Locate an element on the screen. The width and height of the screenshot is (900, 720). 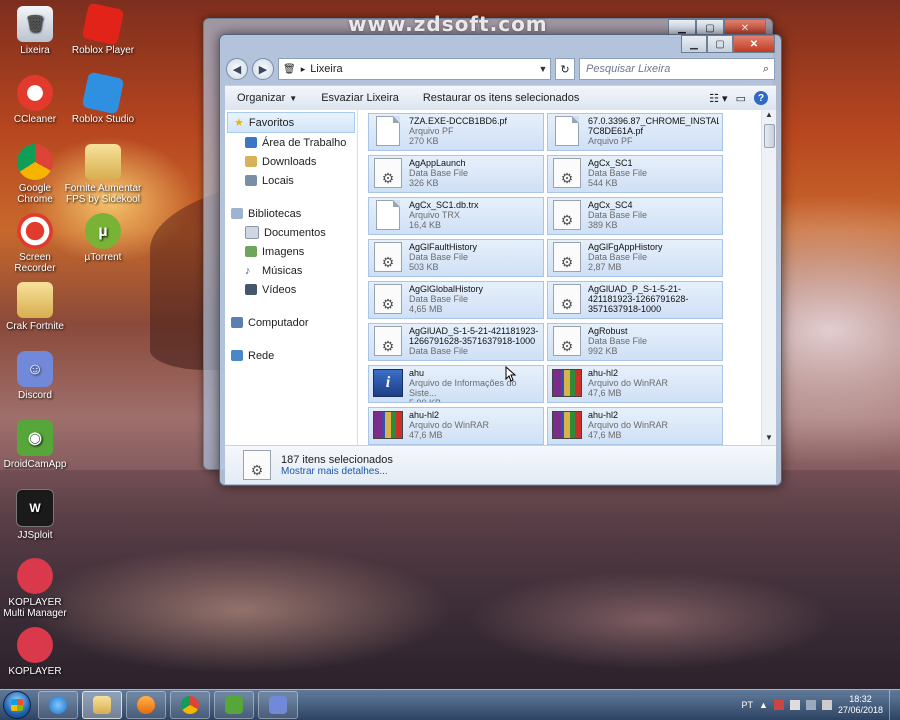
desktop-icon-label: Fornite Aumentar FPS by Sidekool is located at coordinates (103, 194).